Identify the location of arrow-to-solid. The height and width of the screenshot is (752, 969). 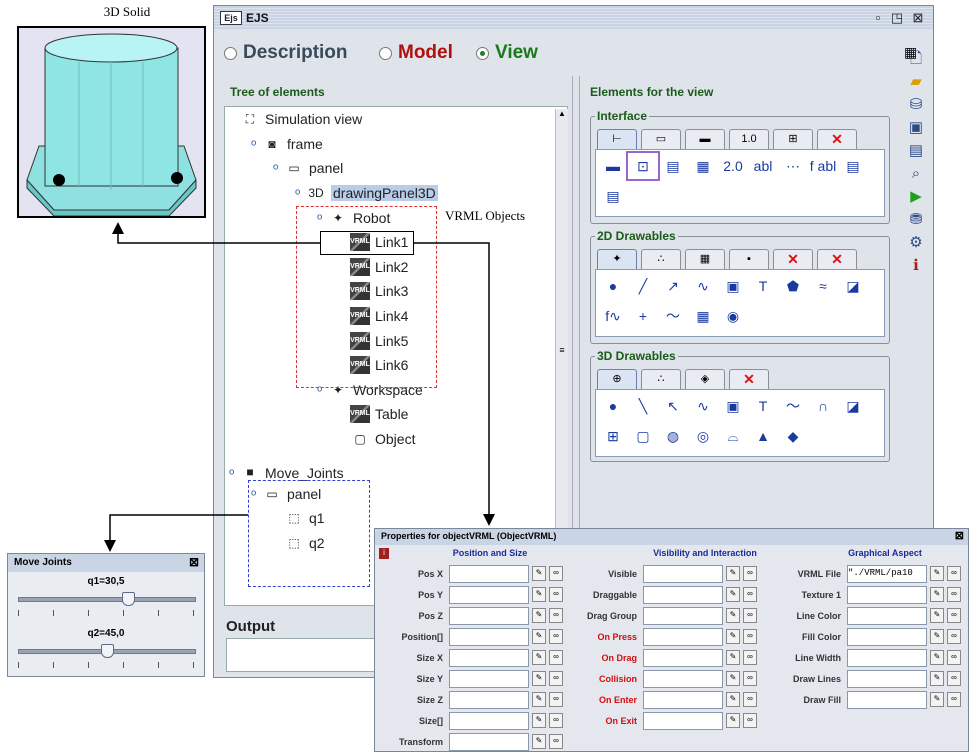
(216, 233).